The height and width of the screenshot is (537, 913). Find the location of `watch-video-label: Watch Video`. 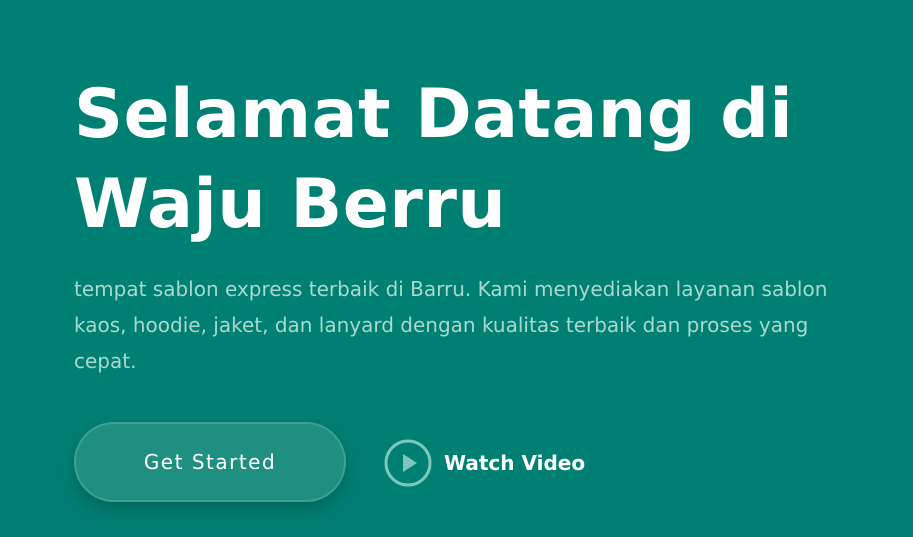

watch-video-label: Watch Video is located at coordinates (515, 463).